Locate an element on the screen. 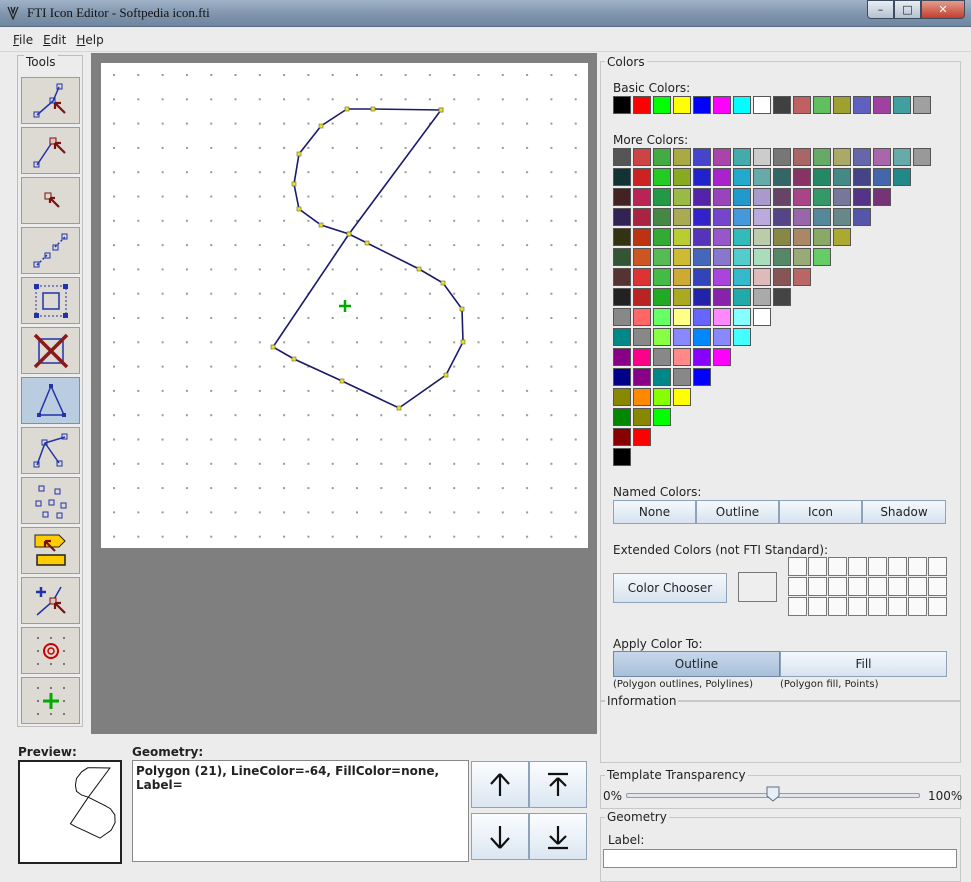 Image resolution: width=971 pixels, height=882 pixels. minimize-button: – is located at coordinates (880, 9).